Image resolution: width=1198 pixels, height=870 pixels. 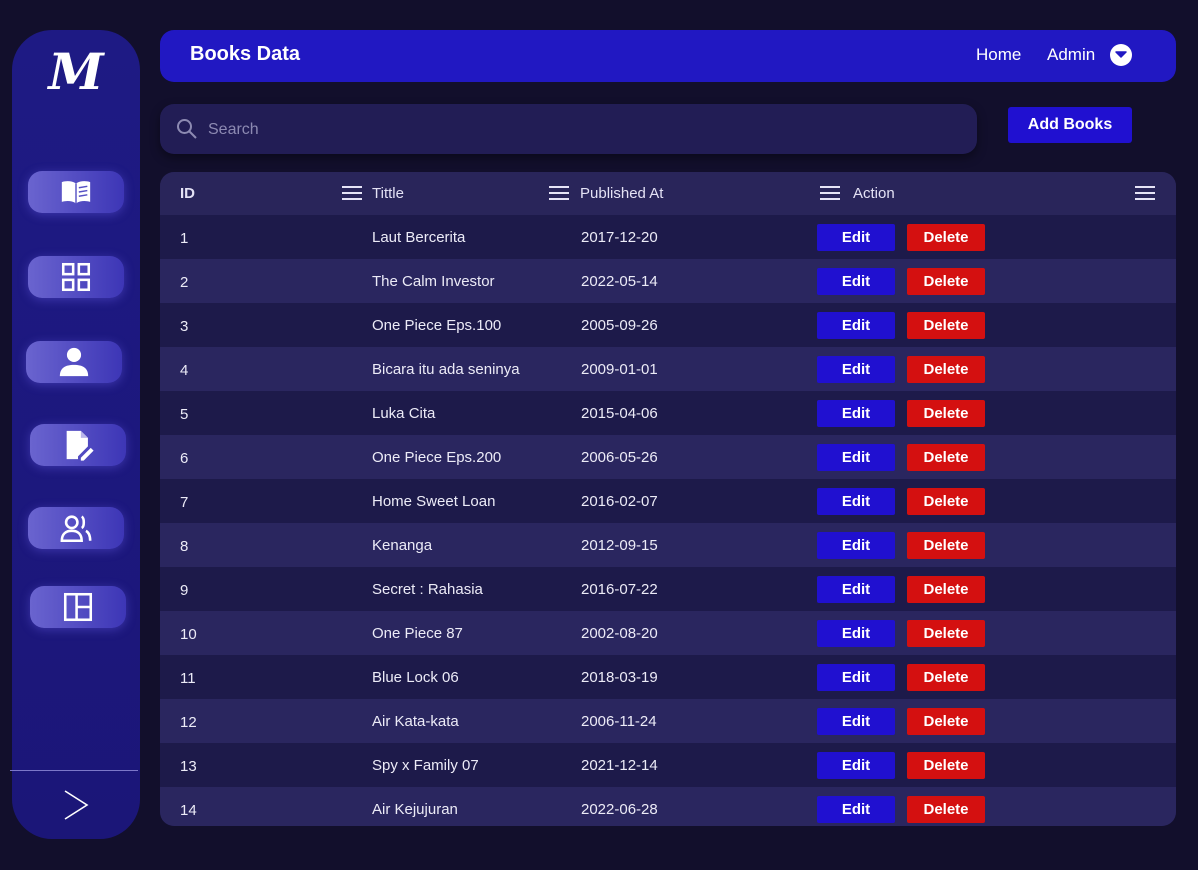 What do you see at coordinates (619, 545) in the screenshot?
I see `row-published-date: 2012-09-15` at bounding box center [619, 545].